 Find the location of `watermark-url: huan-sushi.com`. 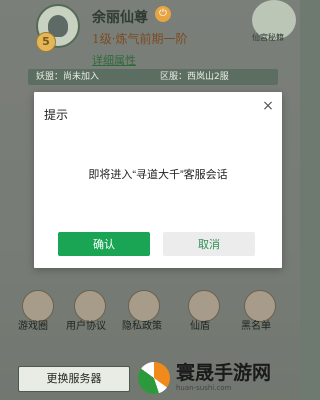

watermark-url: huan-sushi.com is located at coordinates (204, 388).